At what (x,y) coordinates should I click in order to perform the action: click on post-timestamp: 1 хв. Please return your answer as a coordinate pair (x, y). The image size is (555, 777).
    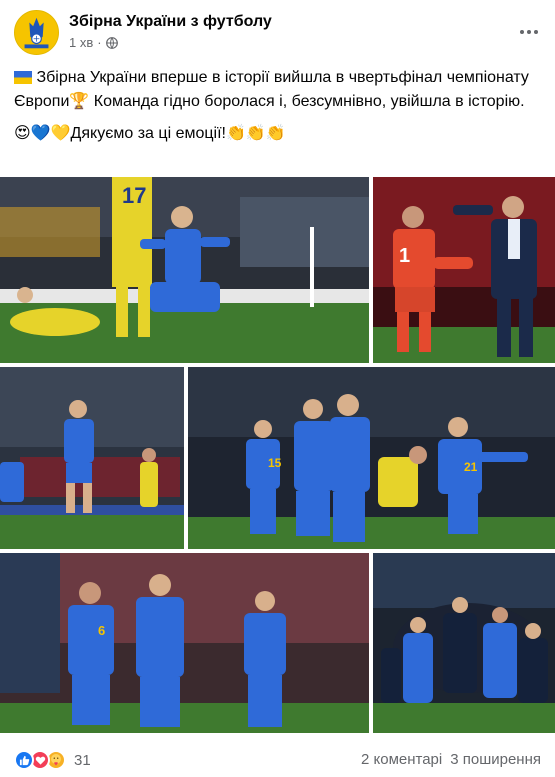
    Looking at the image, I should click on (81, 42).